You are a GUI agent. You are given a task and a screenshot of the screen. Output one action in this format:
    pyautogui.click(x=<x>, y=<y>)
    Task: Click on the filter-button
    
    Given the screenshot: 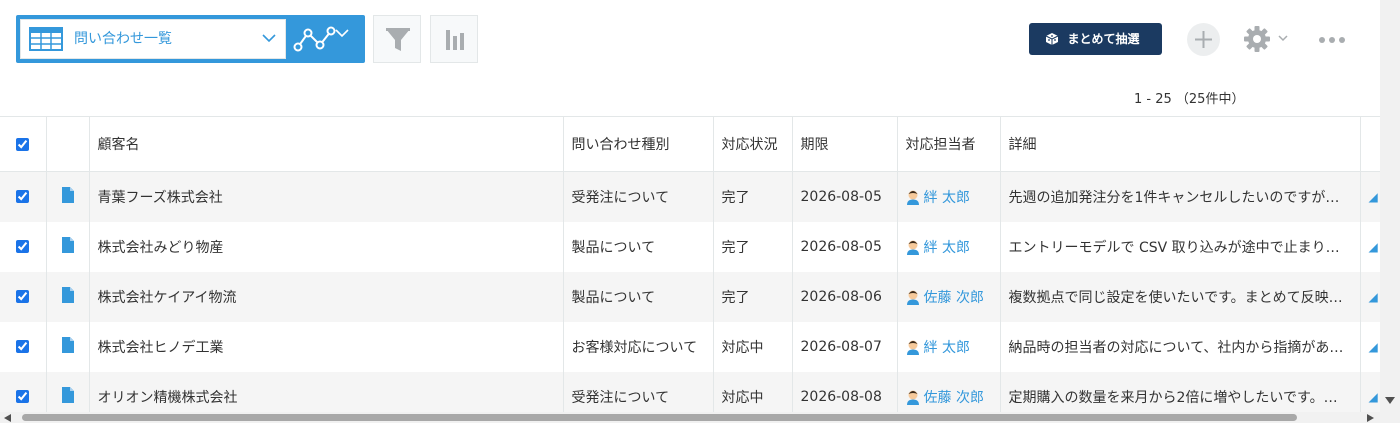 What is the action you would take?
    pyautogui.click(x=397, y=39)
    